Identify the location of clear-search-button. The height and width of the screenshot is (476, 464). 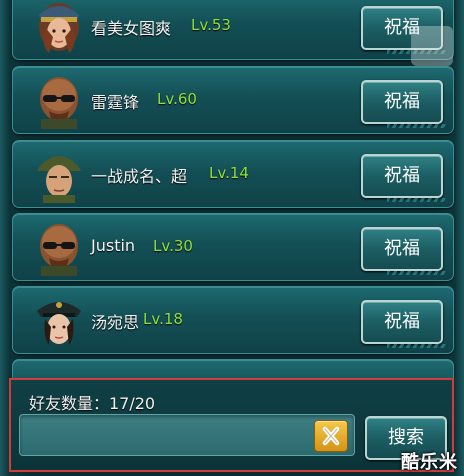
(331, 436).